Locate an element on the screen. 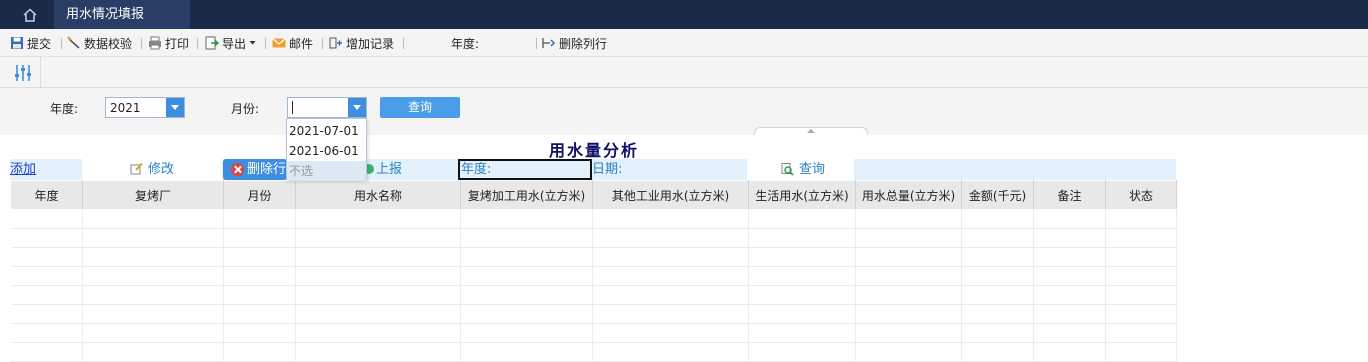 The image size is (1368, 362). column-header: 年度 is located at coordinates (46, 195).